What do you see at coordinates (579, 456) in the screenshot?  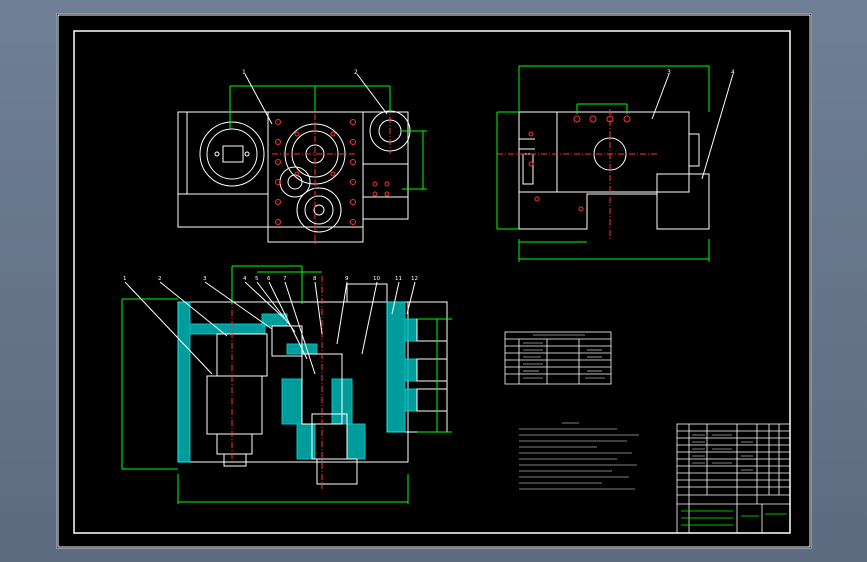 I see `technical-notes` at bounding box center [579, 456].